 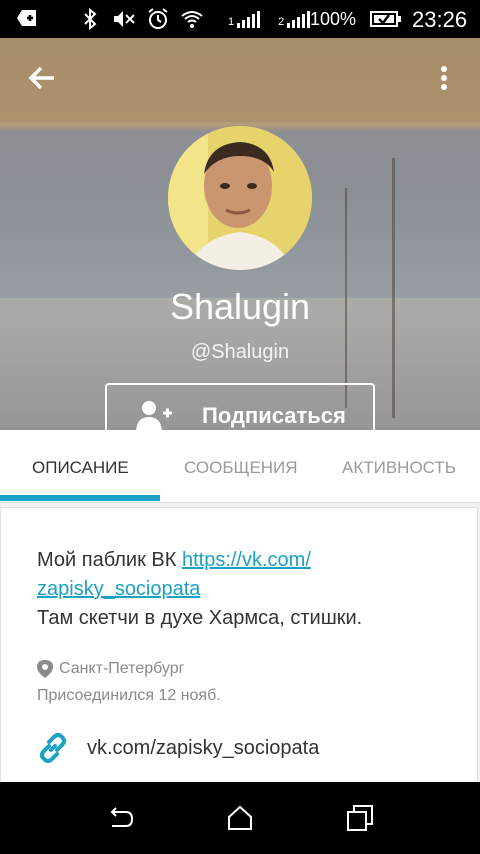 What do you see at coordinates (154, 415) in the screenshot?
I see `add-person-icon` at bounding box center [154, 415].